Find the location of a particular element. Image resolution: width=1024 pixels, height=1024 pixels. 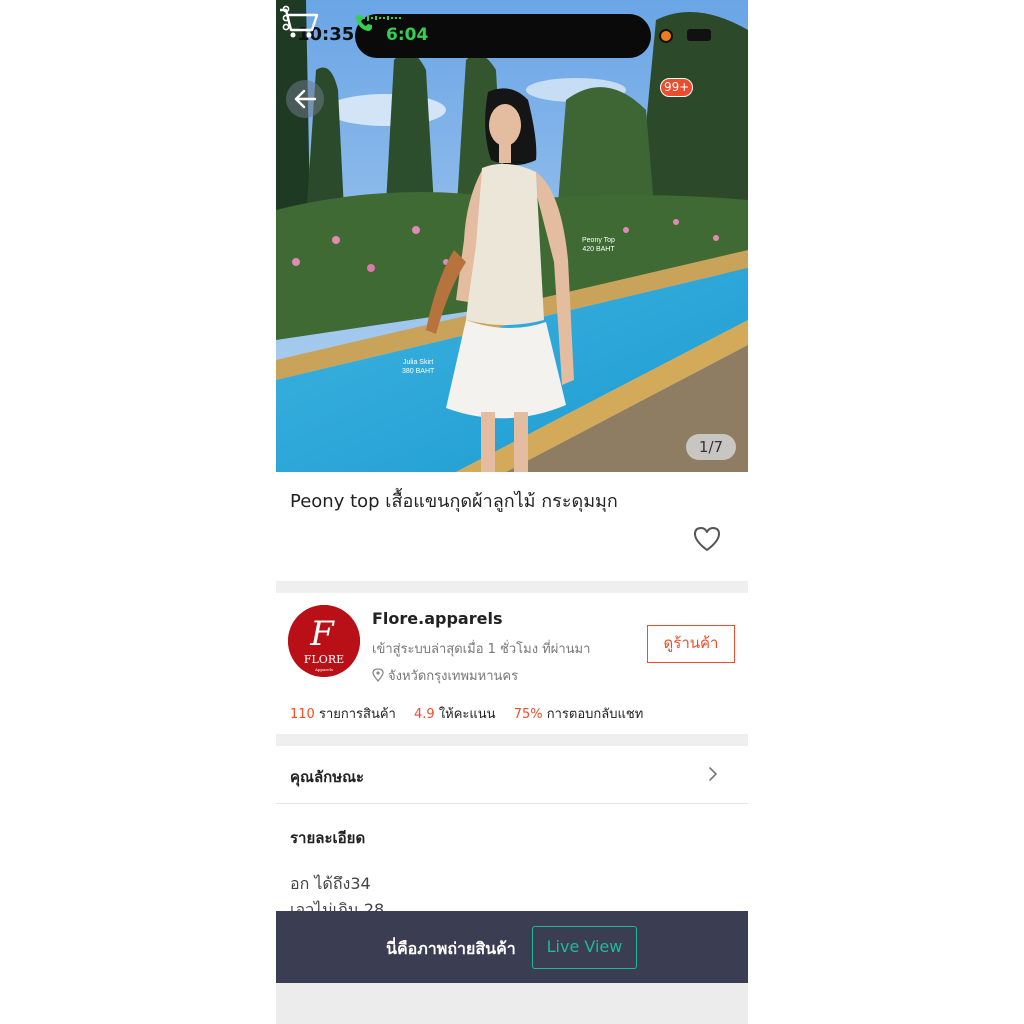

view-shop-button: ดูร้านค้า is located at coordinates (691, 644).